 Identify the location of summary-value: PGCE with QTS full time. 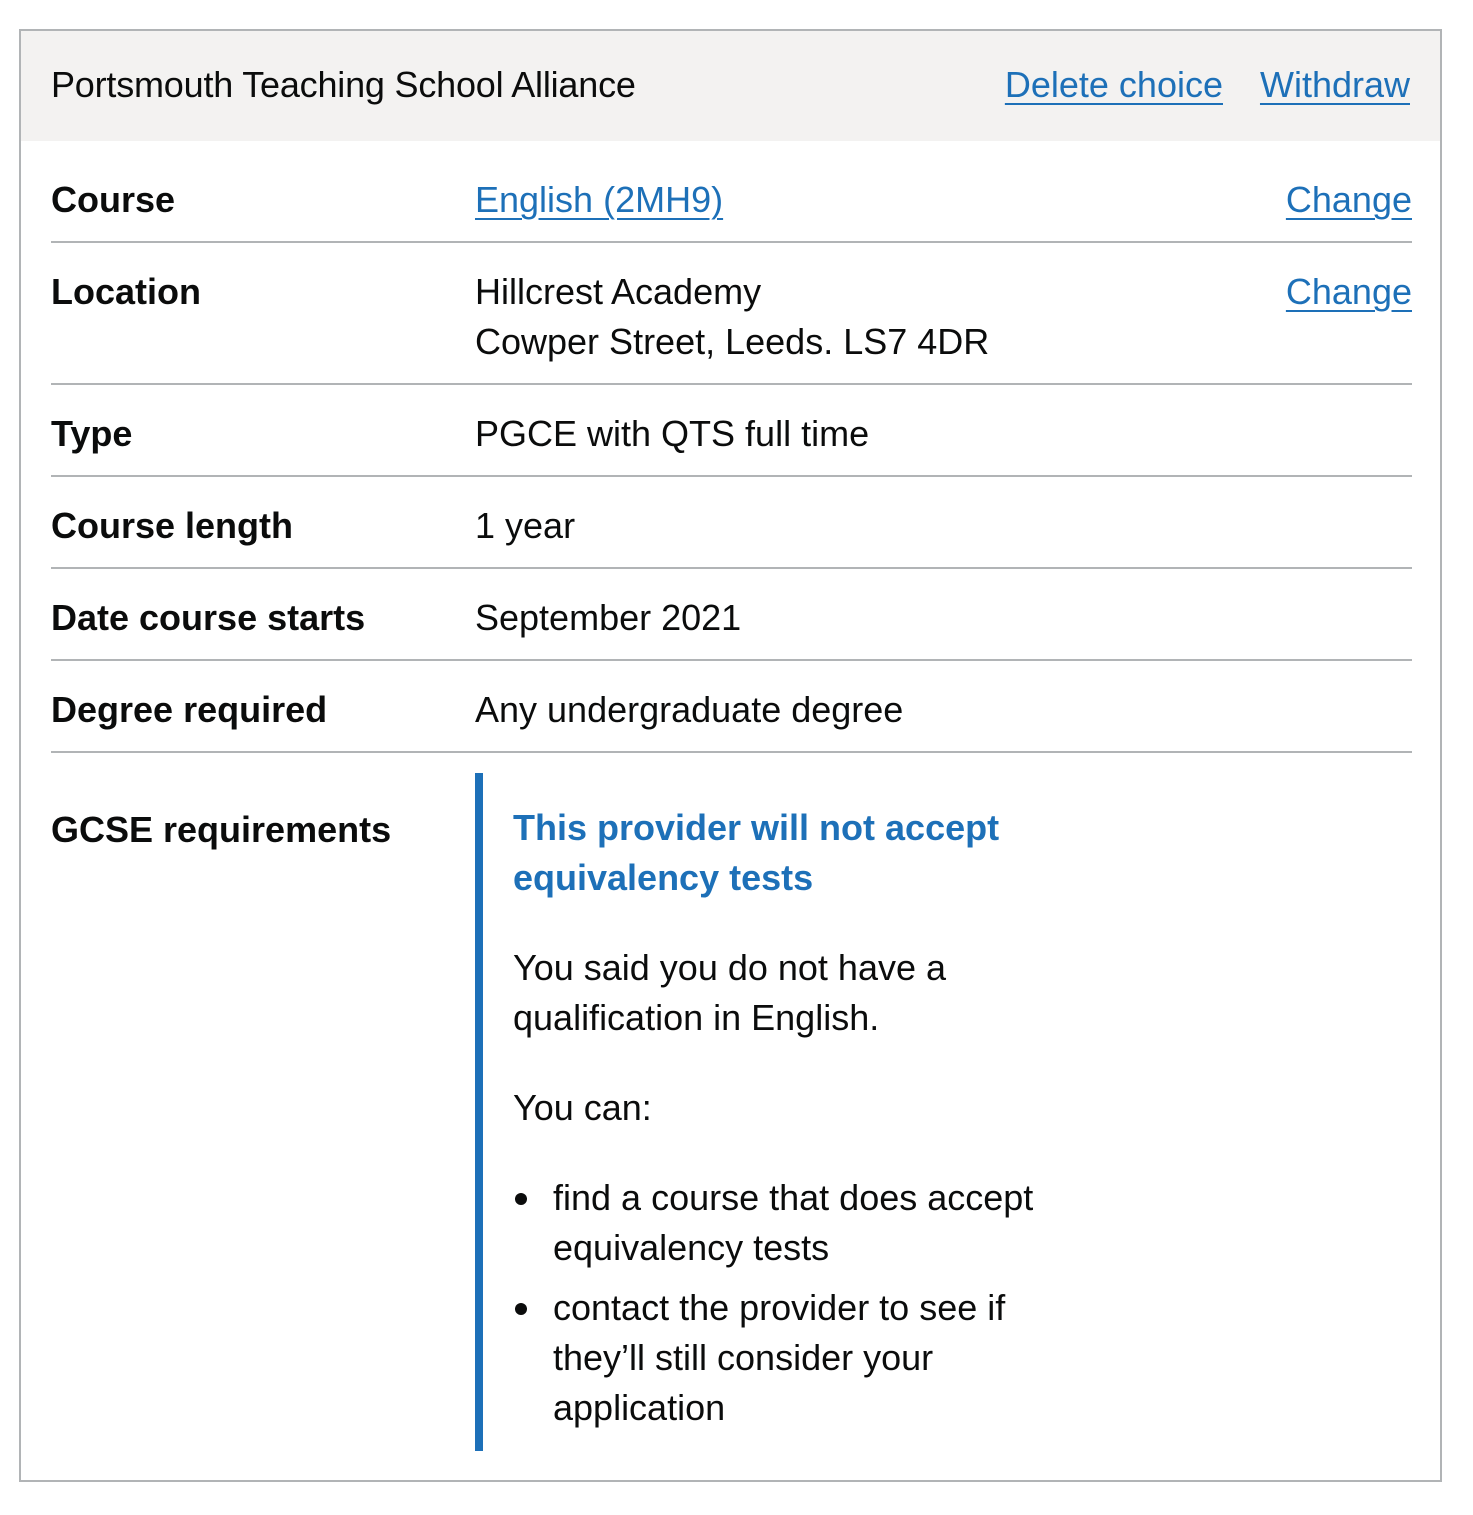
(672, 433).